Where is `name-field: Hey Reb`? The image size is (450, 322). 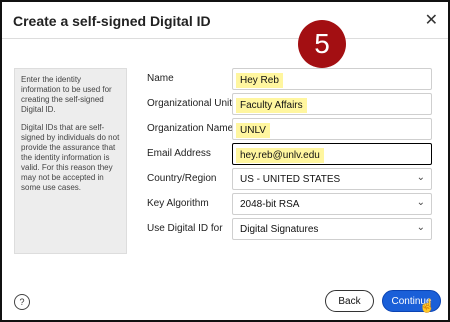
name-field: Hey Reb is located at coordinates (332, 79).